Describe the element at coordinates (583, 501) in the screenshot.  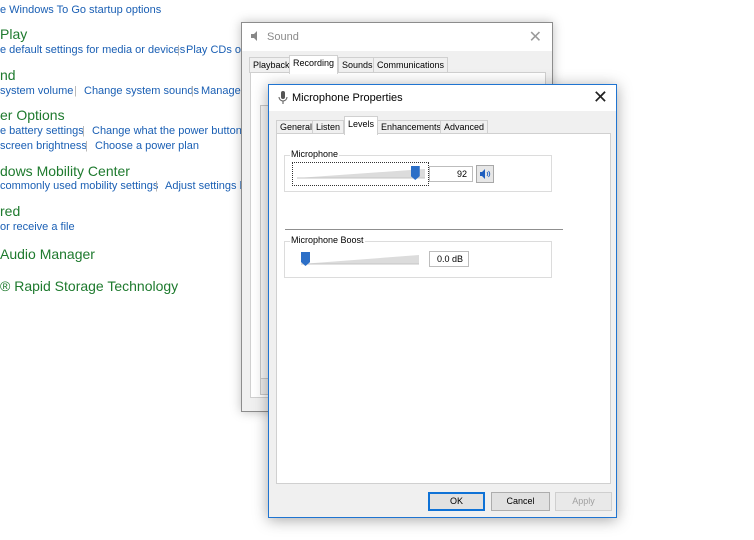
I see `apply-button: Apply` at that location.